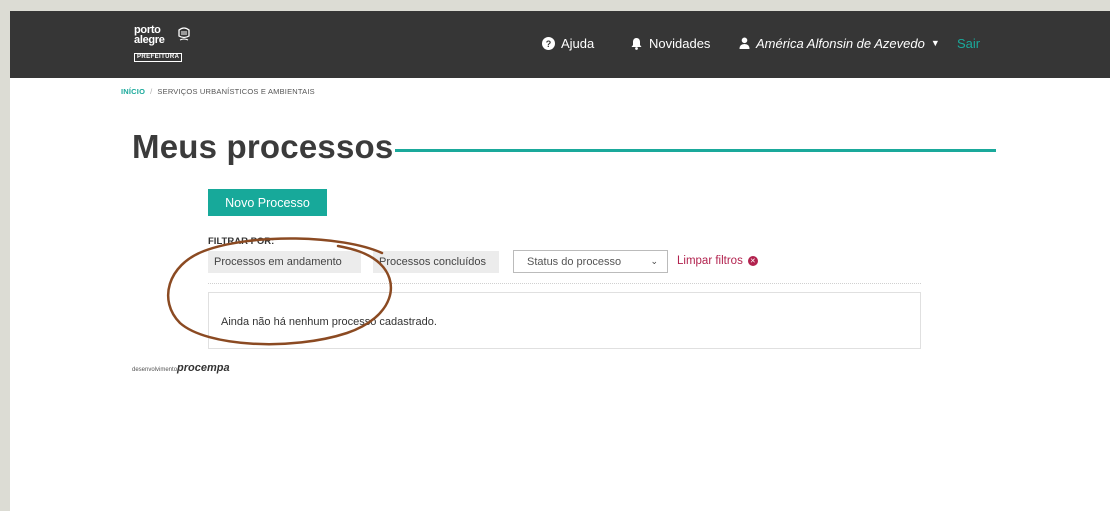 Image resolution: width=1110 pixels, height=511 pixels. I want to click on logo-line3: PREFEITURA, so click(158, 57).